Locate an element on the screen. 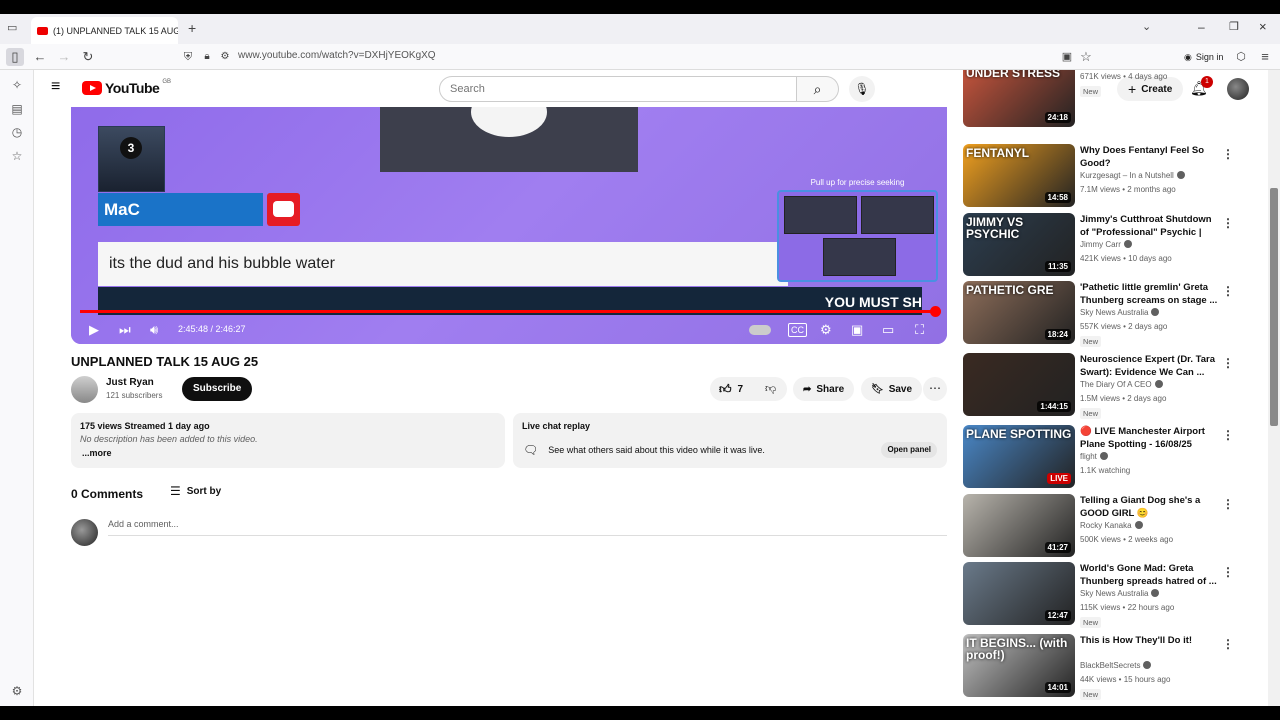 The width and height of the screenshot is (1280, 720). subscribe-button: Subscribe is located at coordinates (217, 389).